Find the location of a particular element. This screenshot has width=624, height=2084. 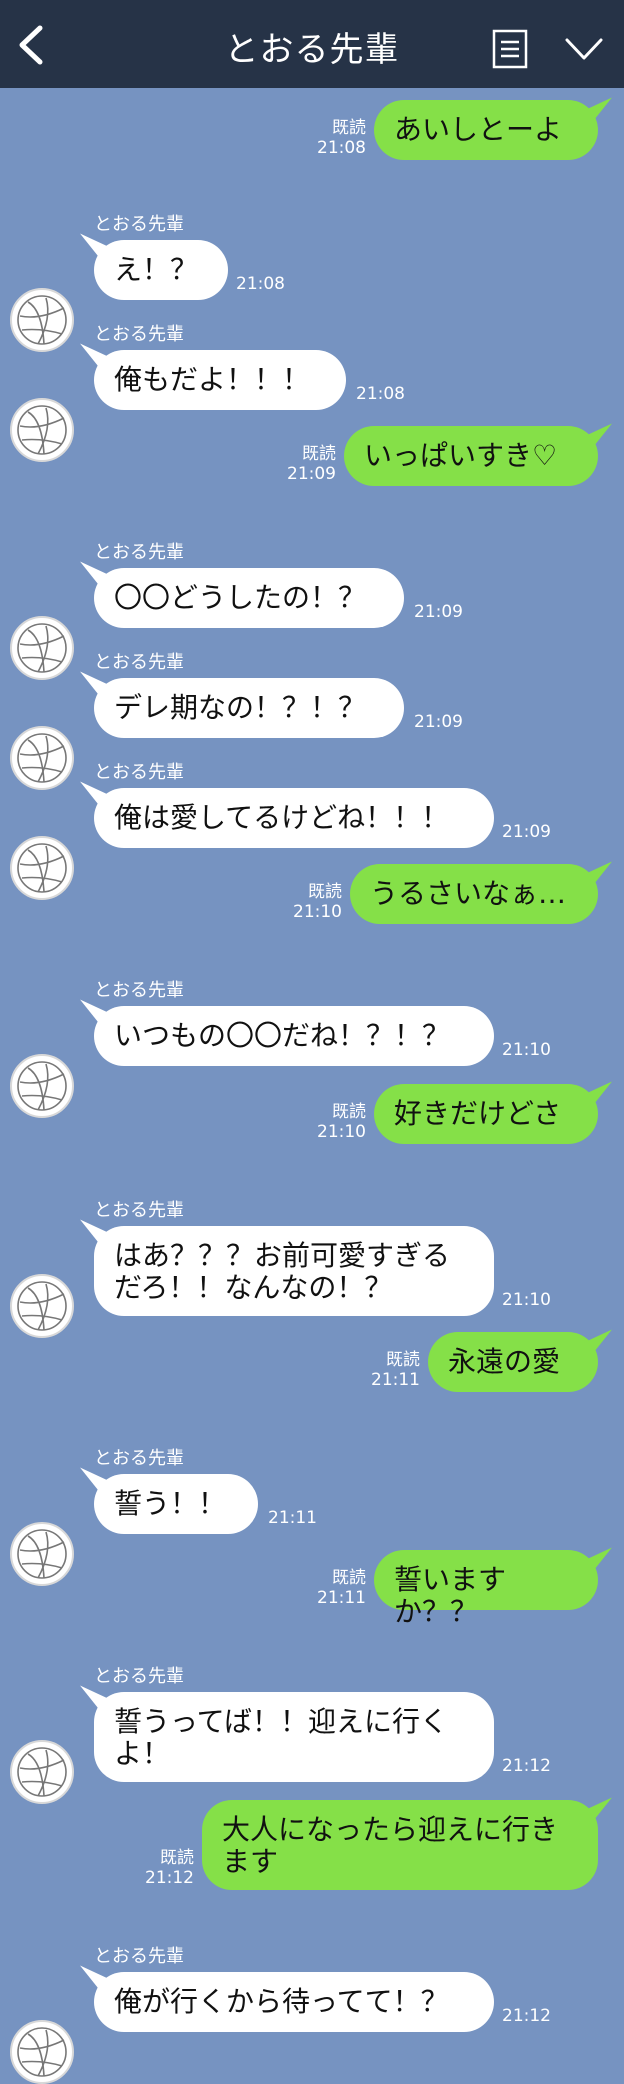

incoming-message: 誓う！！ is located at coordinates (176, 1504).